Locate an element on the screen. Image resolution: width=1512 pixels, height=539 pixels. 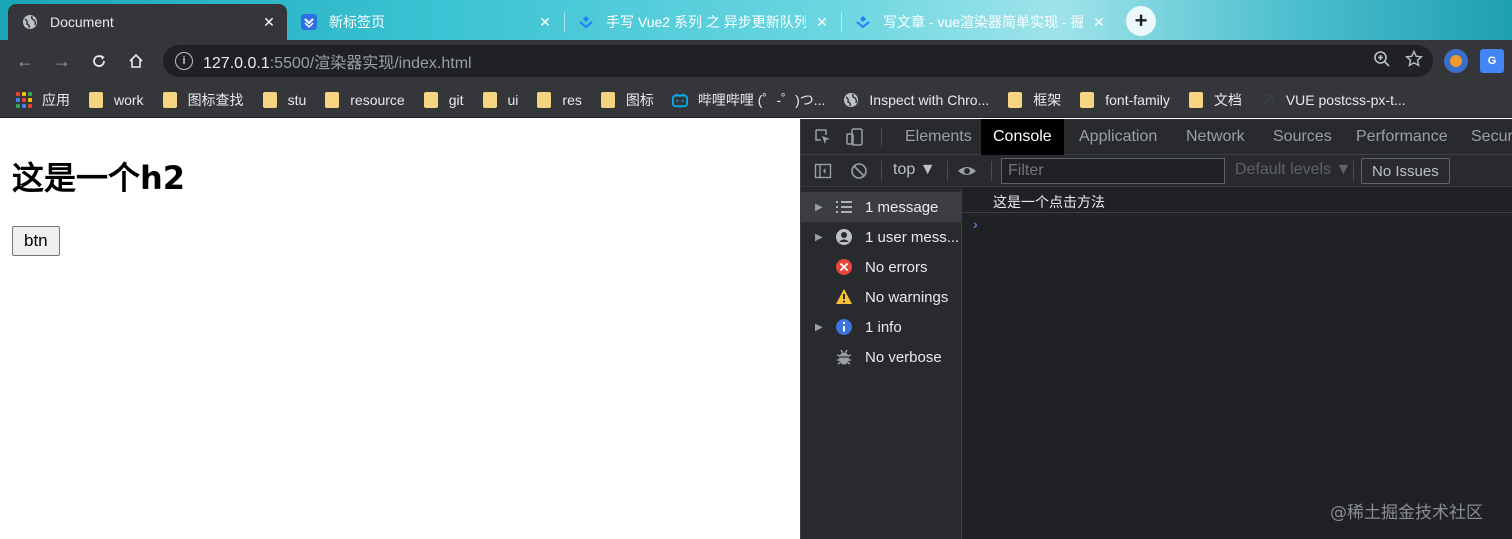
log-levels-dropdown: Default levels ▼ is located at coordinates (1293, 170).